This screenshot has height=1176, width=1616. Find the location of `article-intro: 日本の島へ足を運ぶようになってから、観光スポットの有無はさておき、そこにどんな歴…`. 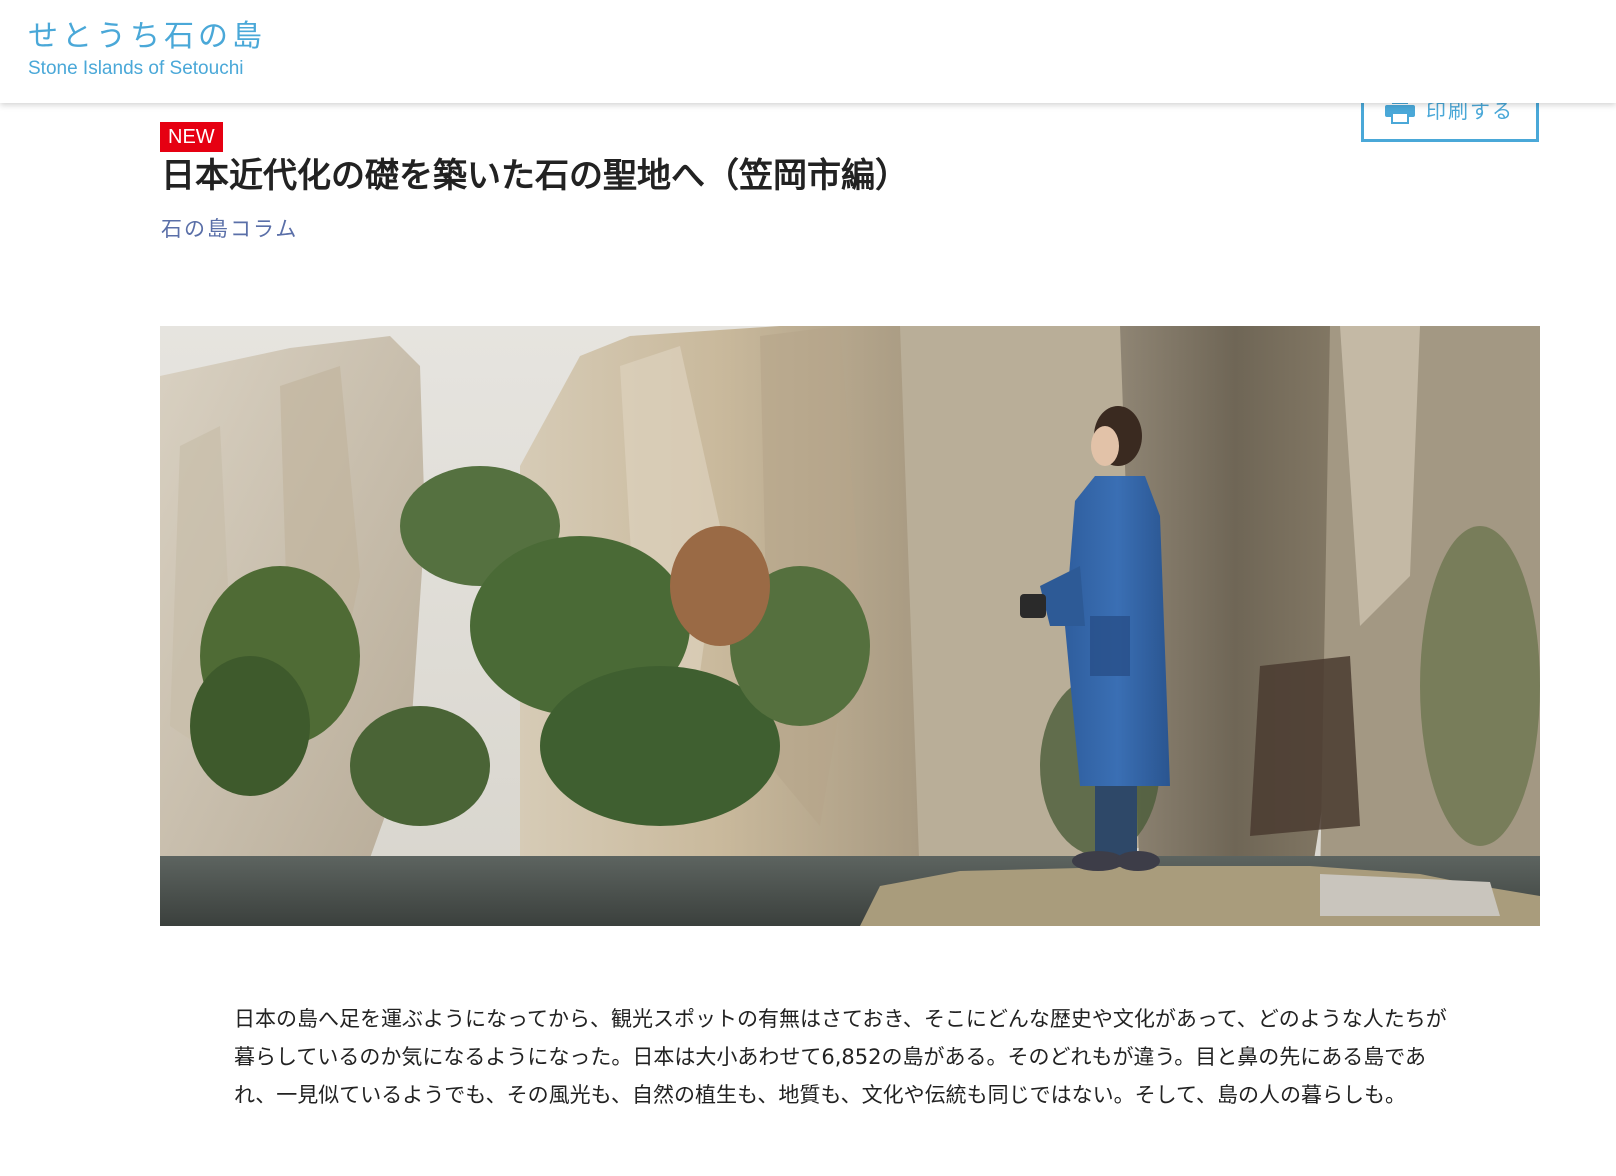

article-intro: 日本の島へ足を運ぶようになってから、観光スポットの有無はさておき、そこにどんな歴… is located at coordinates (840, 1057).